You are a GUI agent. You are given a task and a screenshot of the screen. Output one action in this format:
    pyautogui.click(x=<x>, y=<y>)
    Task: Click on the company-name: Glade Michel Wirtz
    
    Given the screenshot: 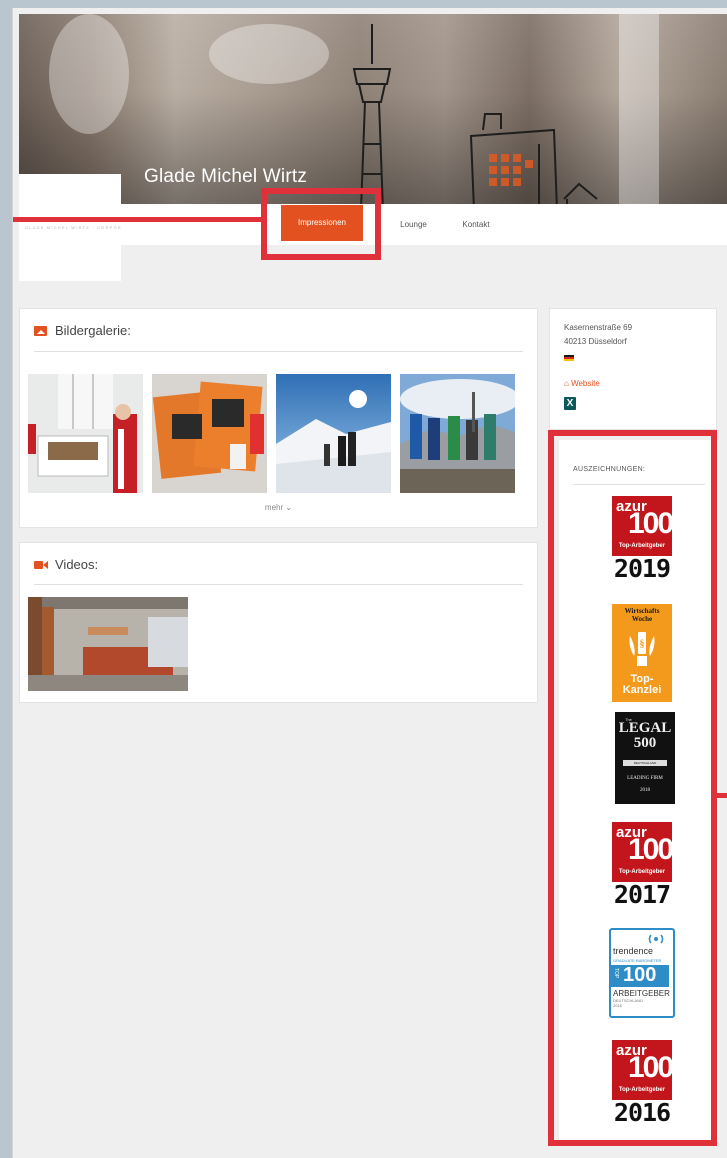 What is the action you would take?
    pyautogui.click(x=226, y=176)
    